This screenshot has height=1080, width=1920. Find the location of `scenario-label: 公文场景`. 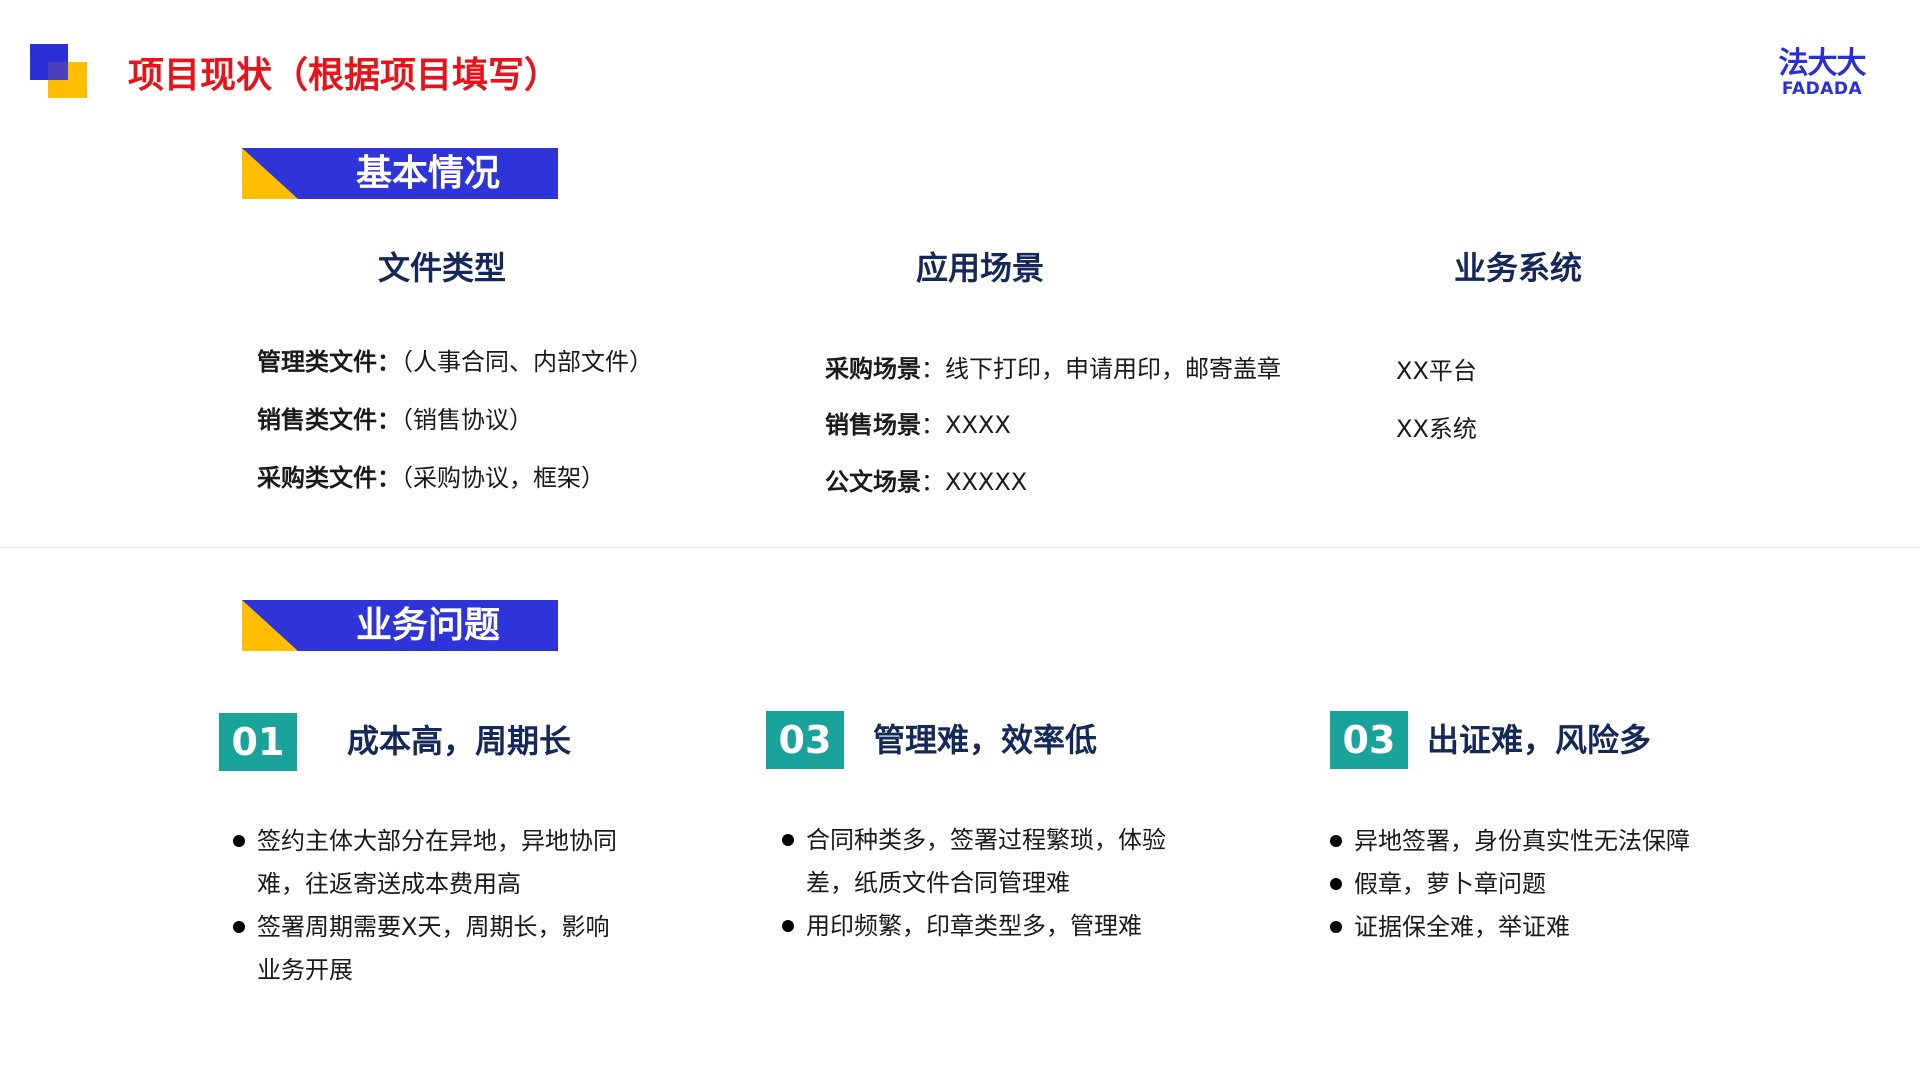

scenario-label: 公文场景 is located at coordinates (873, 482).